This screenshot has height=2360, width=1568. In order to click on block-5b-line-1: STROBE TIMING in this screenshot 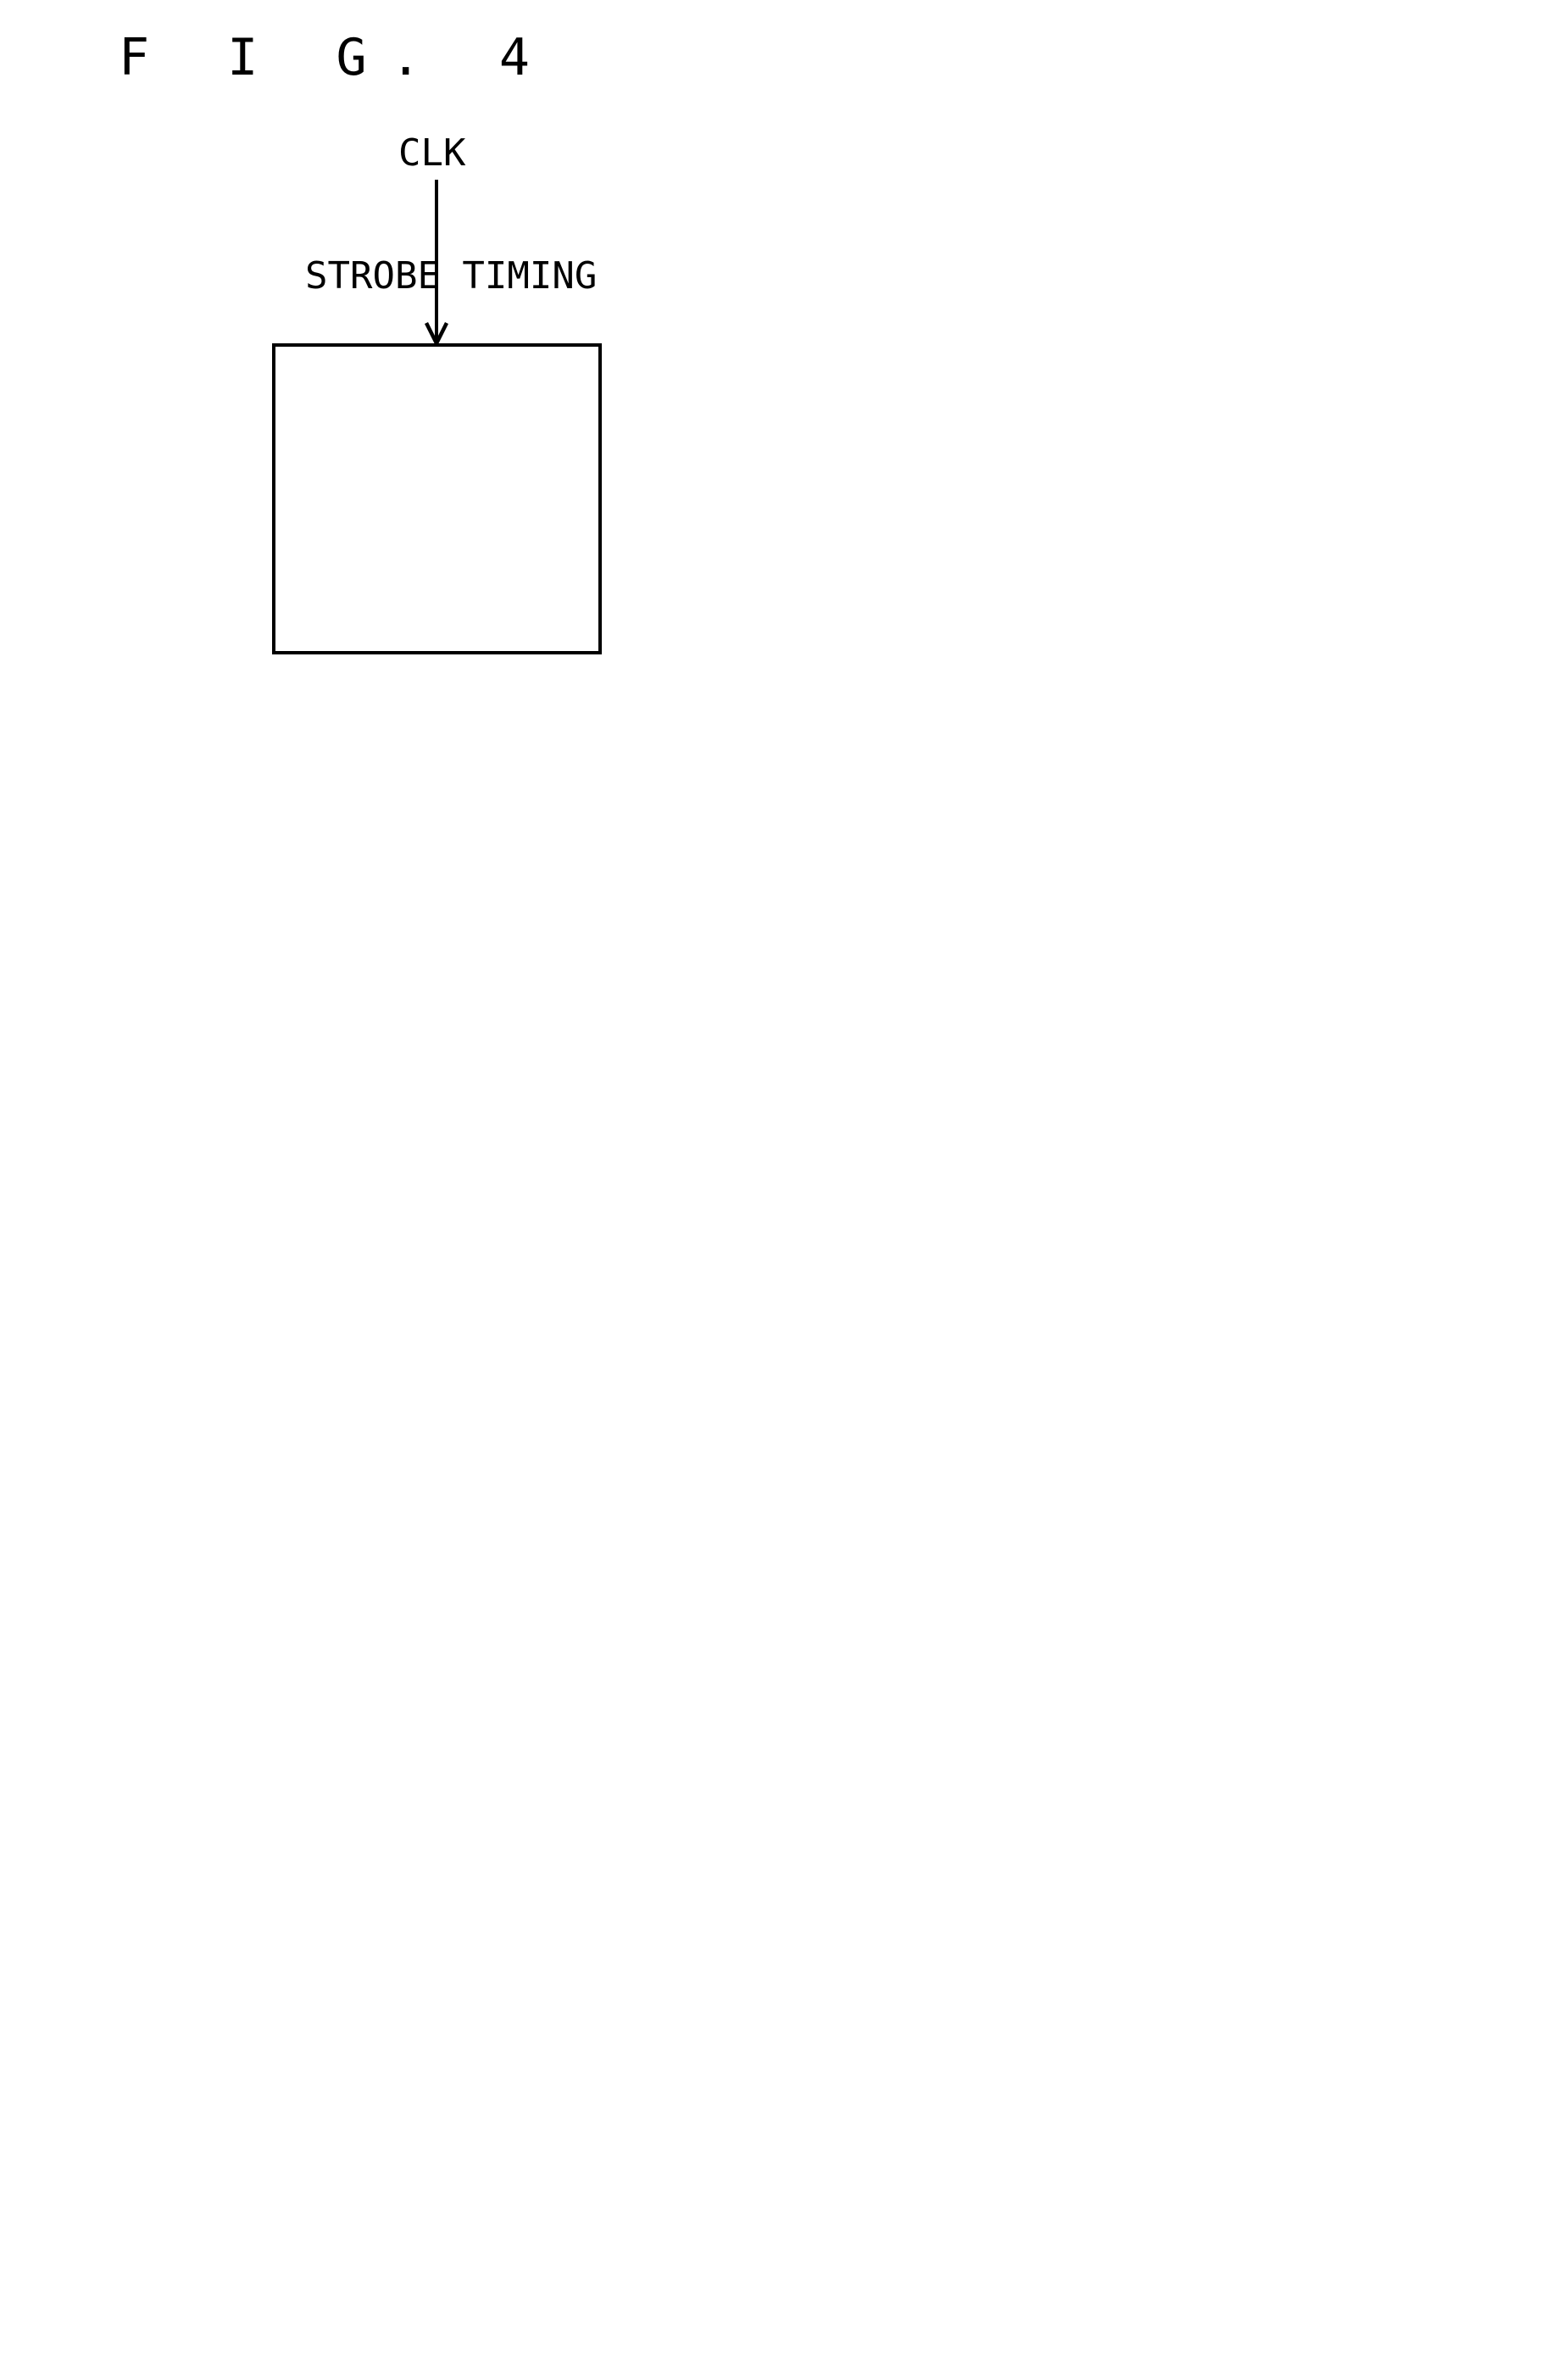, I will do `click(451, 276)`.